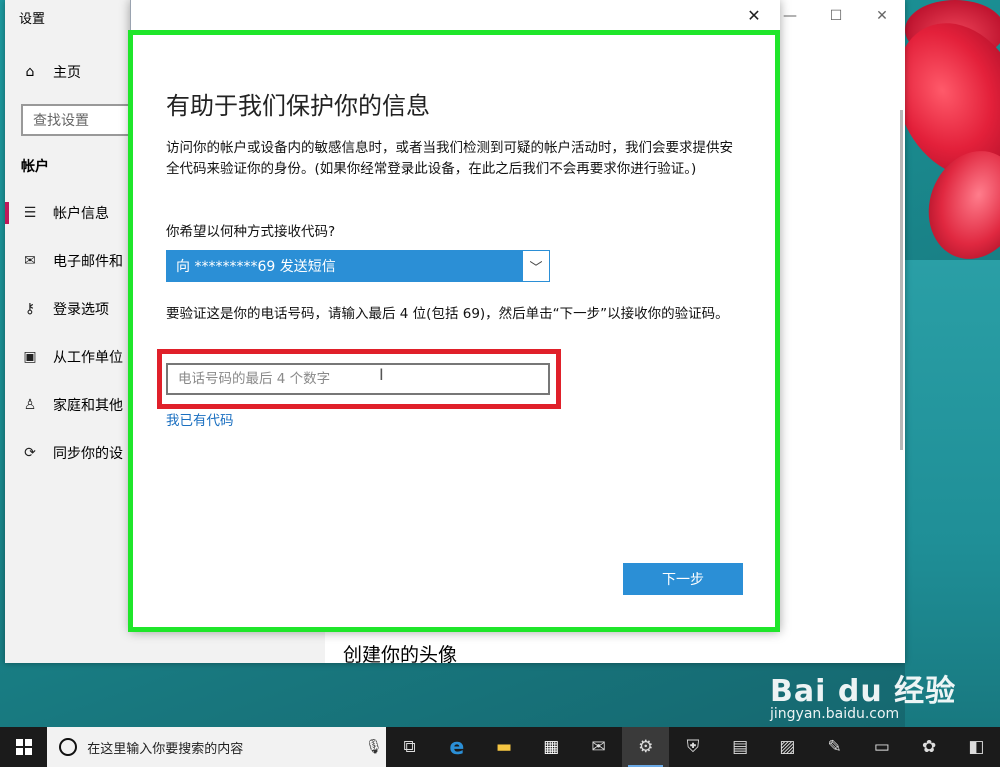  Describe the element at coordinates (358, 266) in the screenshot. I see `receive-method-dropdown: 向 *********69 发送短信 ﹀` at that location.